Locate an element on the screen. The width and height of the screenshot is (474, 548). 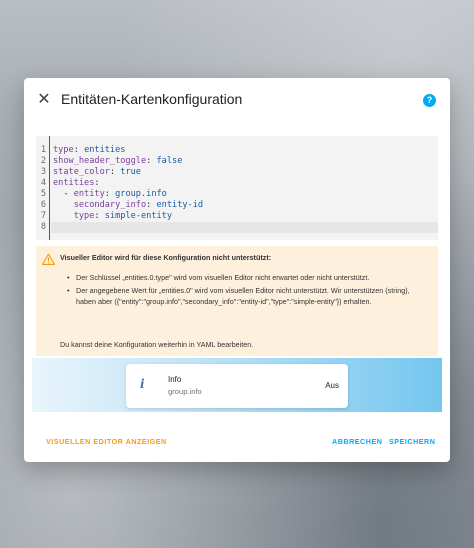
info-icon: i is located at coordinates (142, 384).